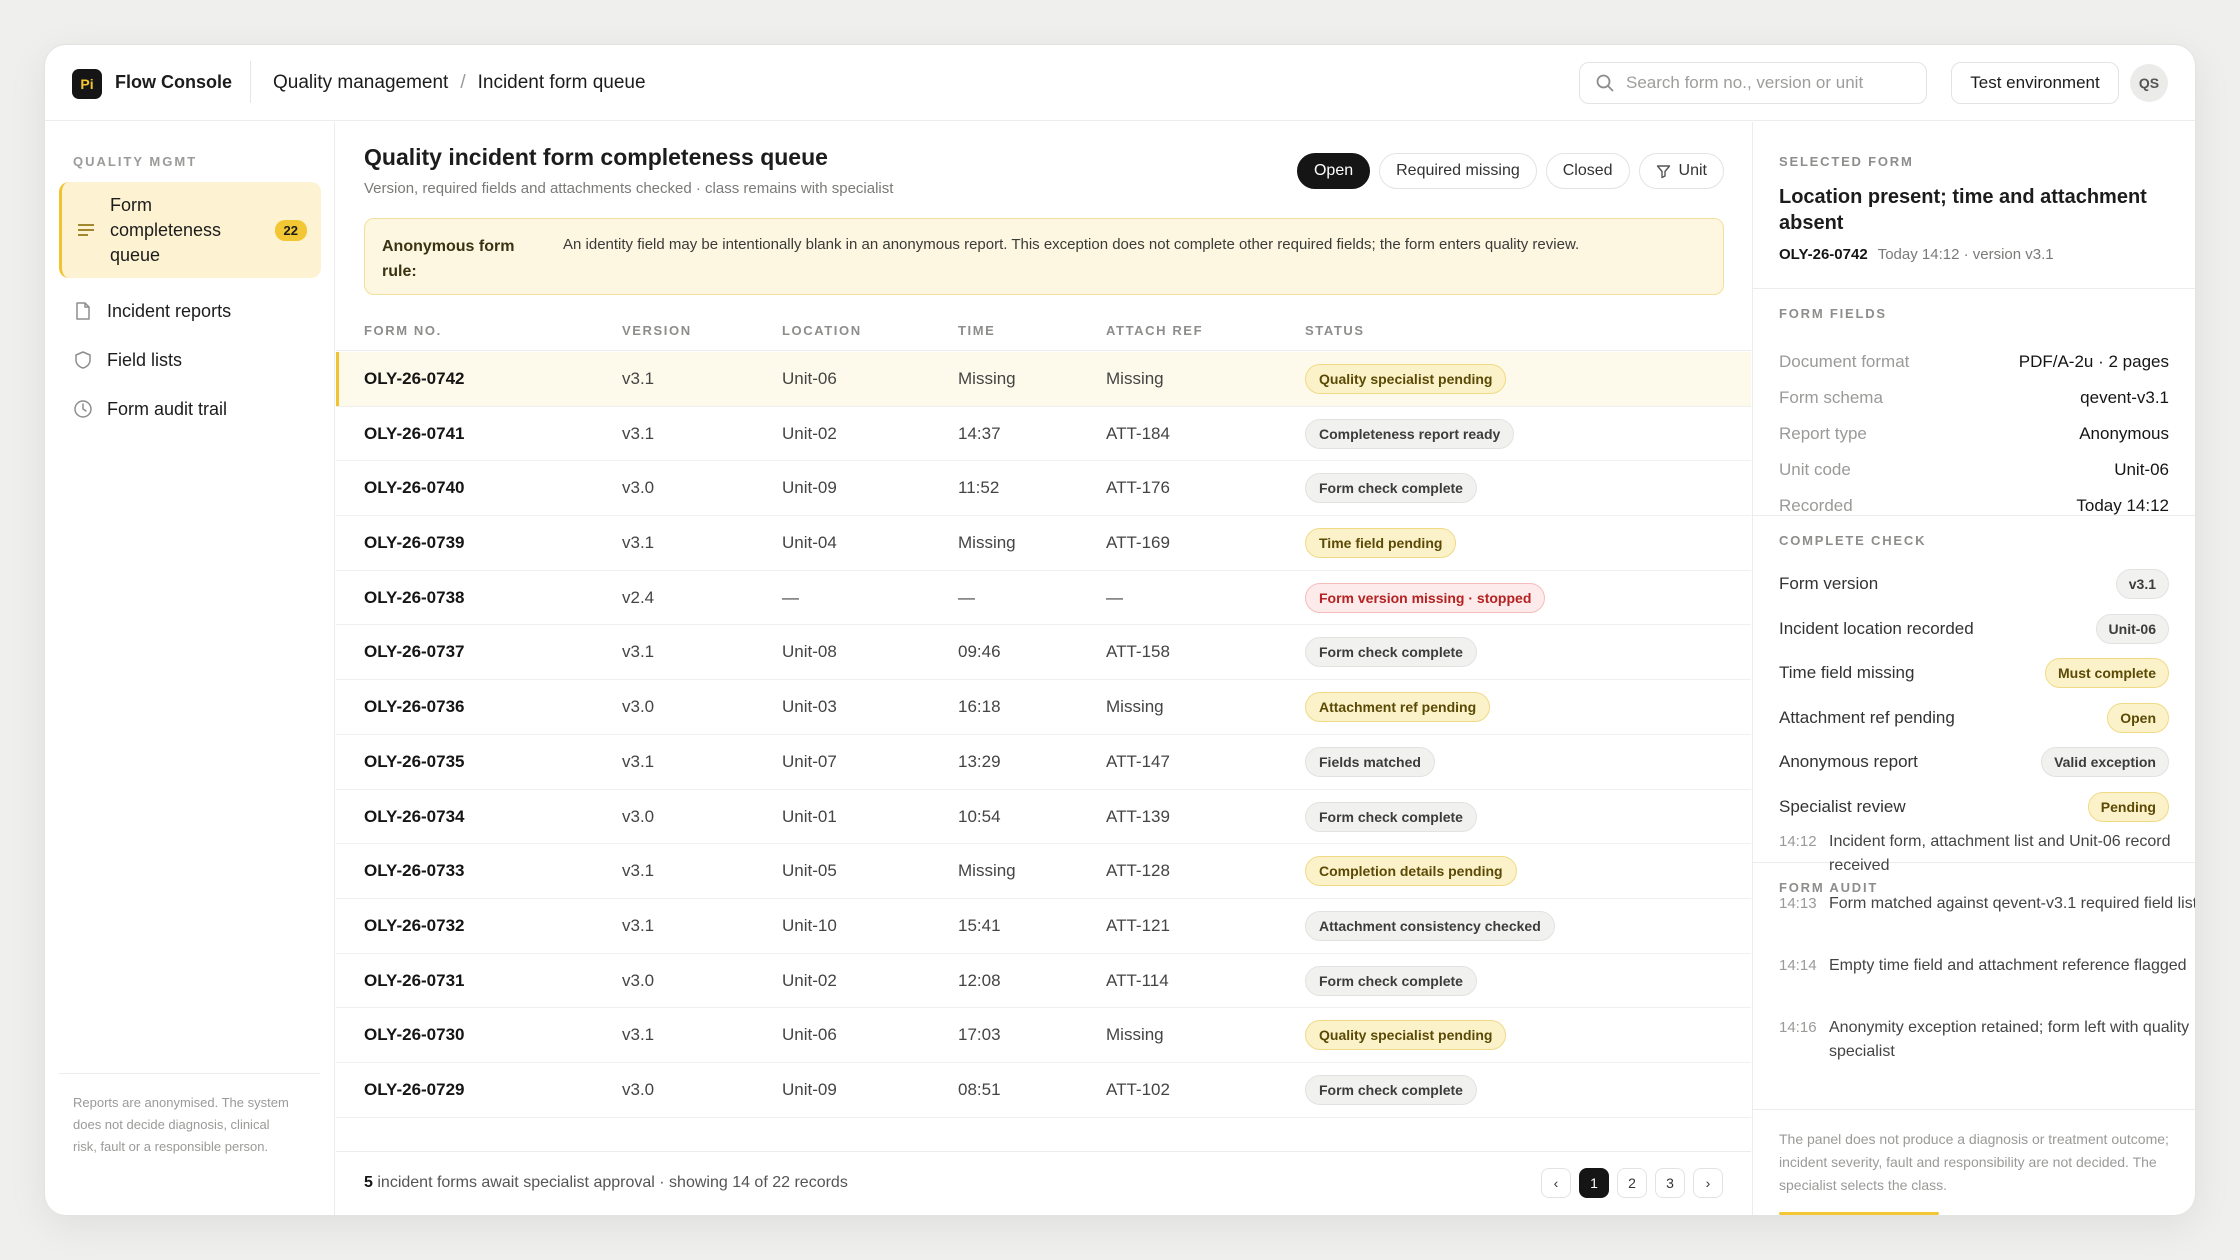  I want to click on user-avatar: QS, so click(2149, 83).